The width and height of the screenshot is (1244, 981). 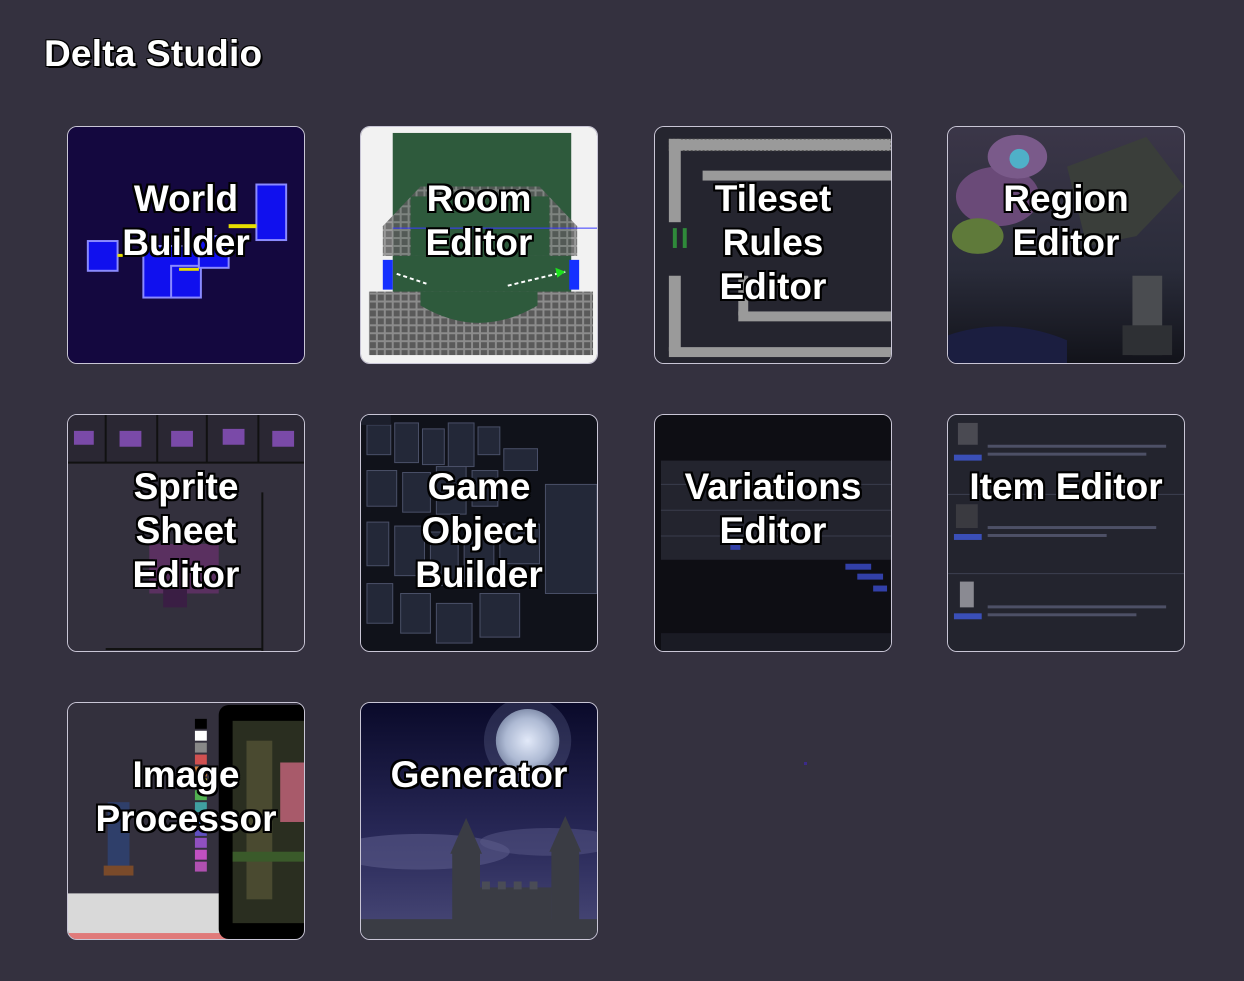 I want to click on tool-tile-image-processor: Image Processor, so click(x=186, y=821).